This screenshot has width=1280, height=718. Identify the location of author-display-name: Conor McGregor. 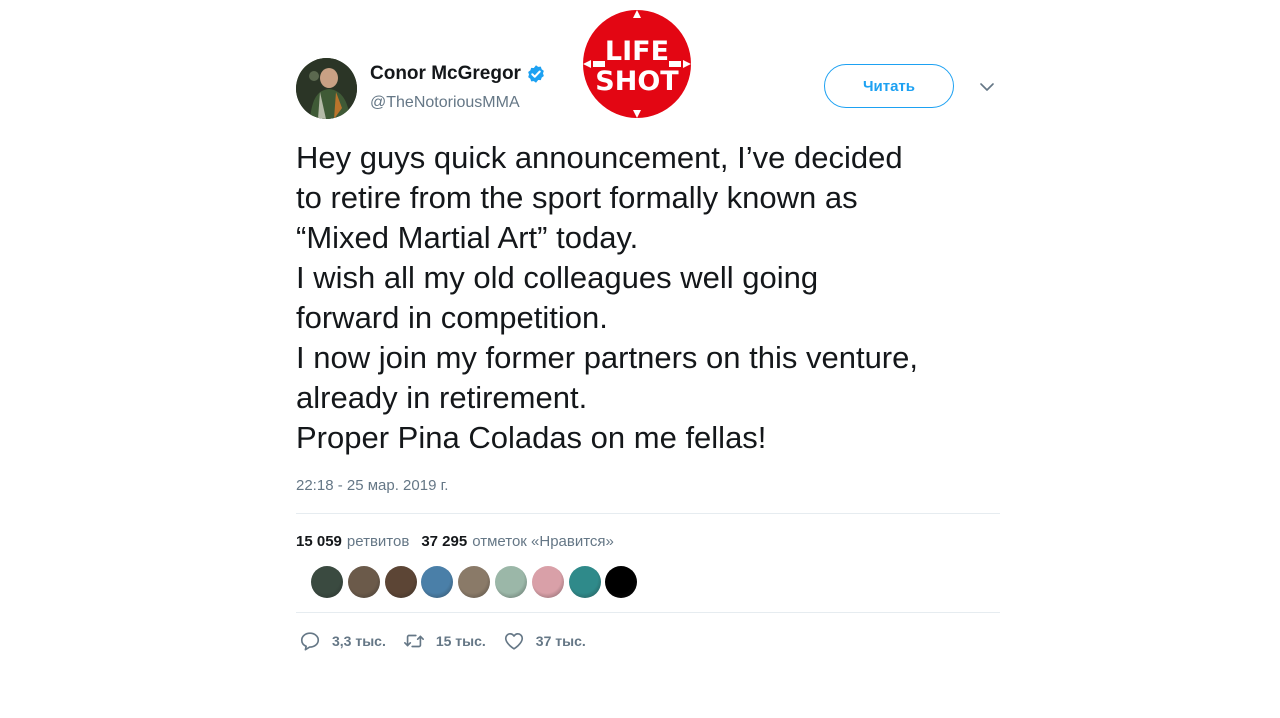
(445, 74).